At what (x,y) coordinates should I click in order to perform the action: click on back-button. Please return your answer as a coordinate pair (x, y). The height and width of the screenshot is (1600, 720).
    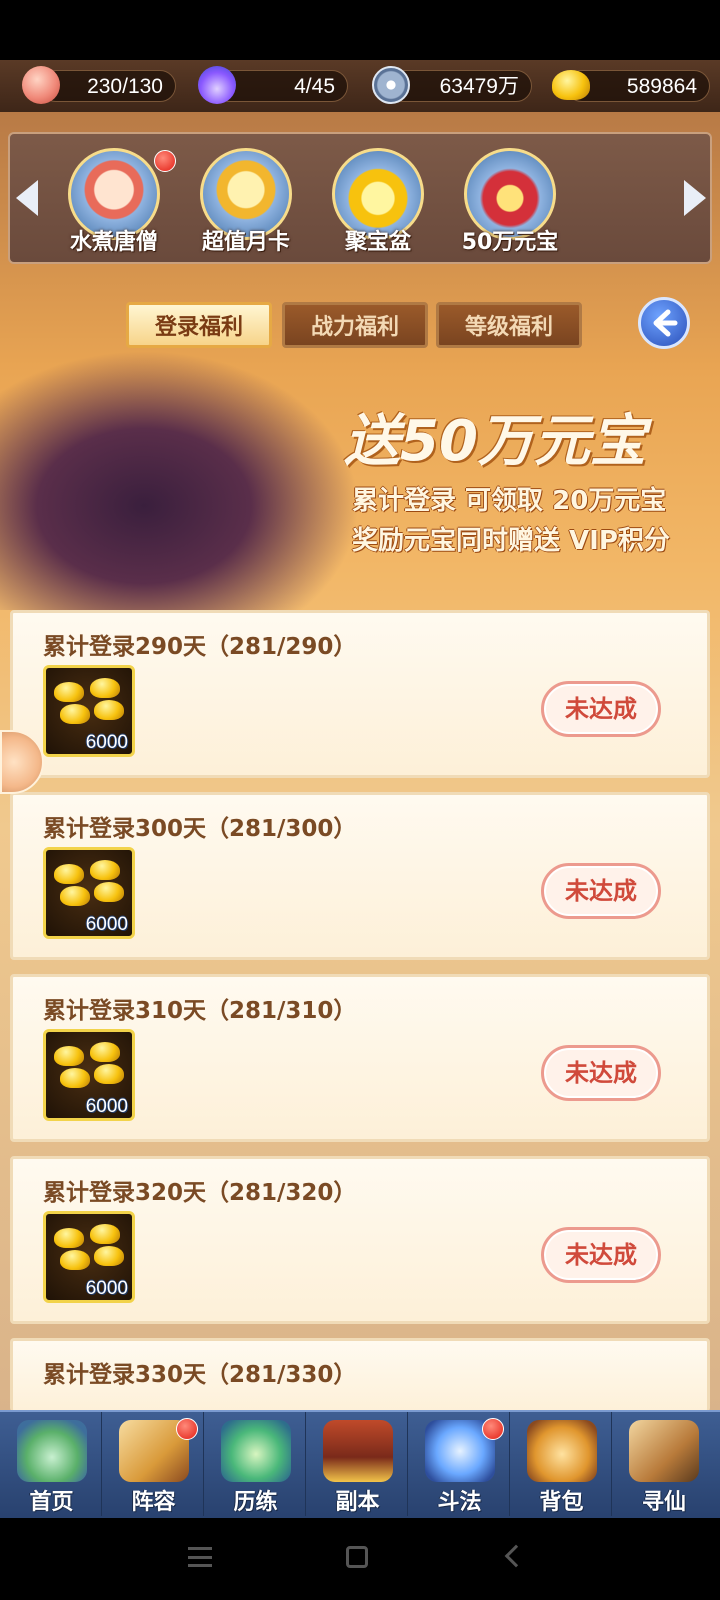
    Looking at the image, I should click on (664, 323).